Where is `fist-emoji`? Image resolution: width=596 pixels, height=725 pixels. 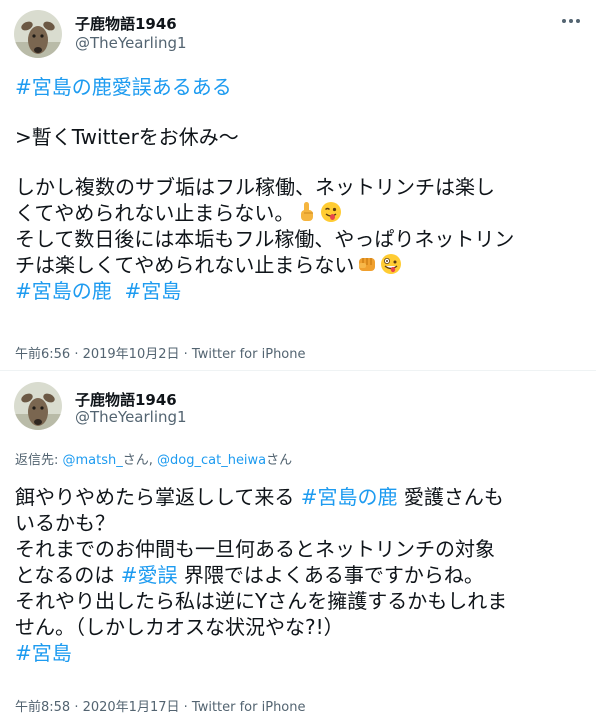 fist-emoji is located at coordinates (367, 264).